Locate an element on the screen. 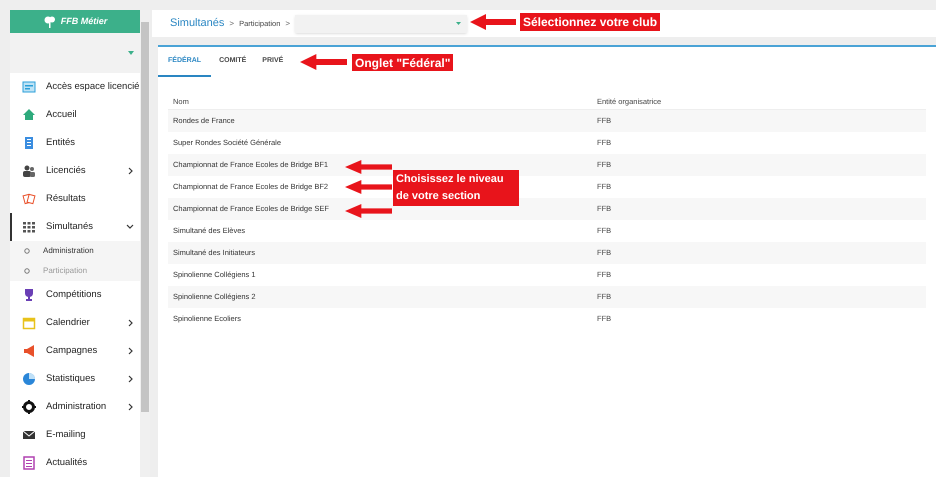  home-icon is located at coordinates (29, 115).